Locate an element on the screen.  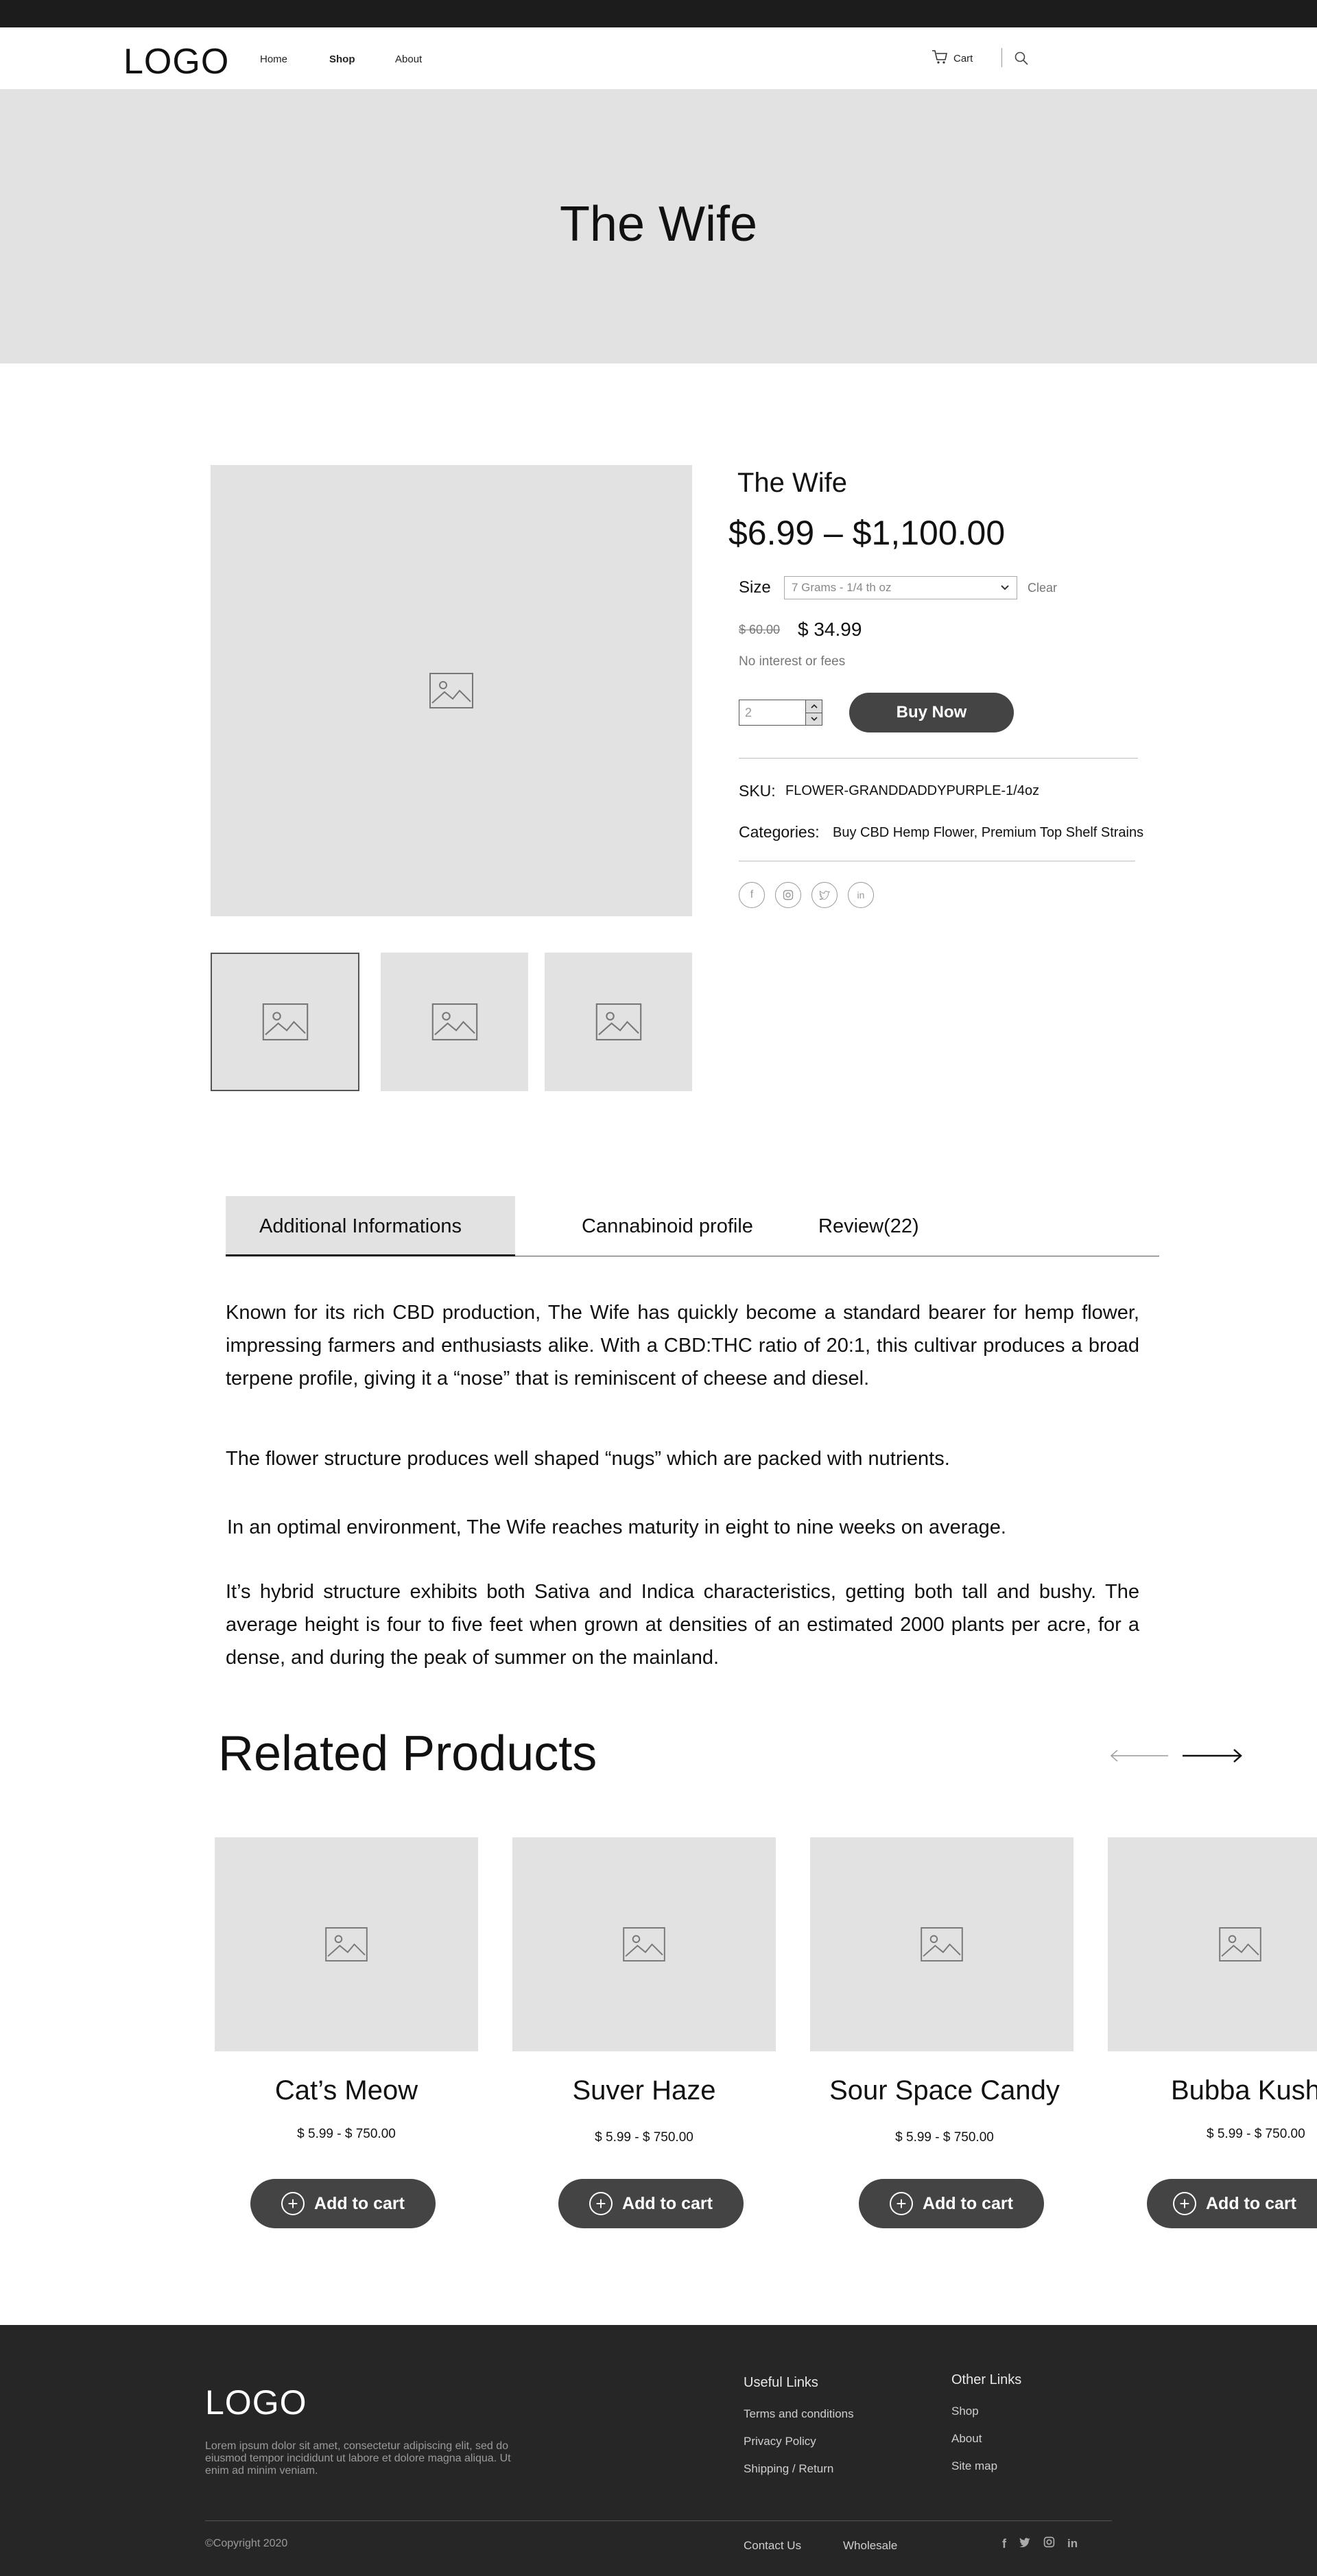
info-divider is located at coordinates (939, 758).